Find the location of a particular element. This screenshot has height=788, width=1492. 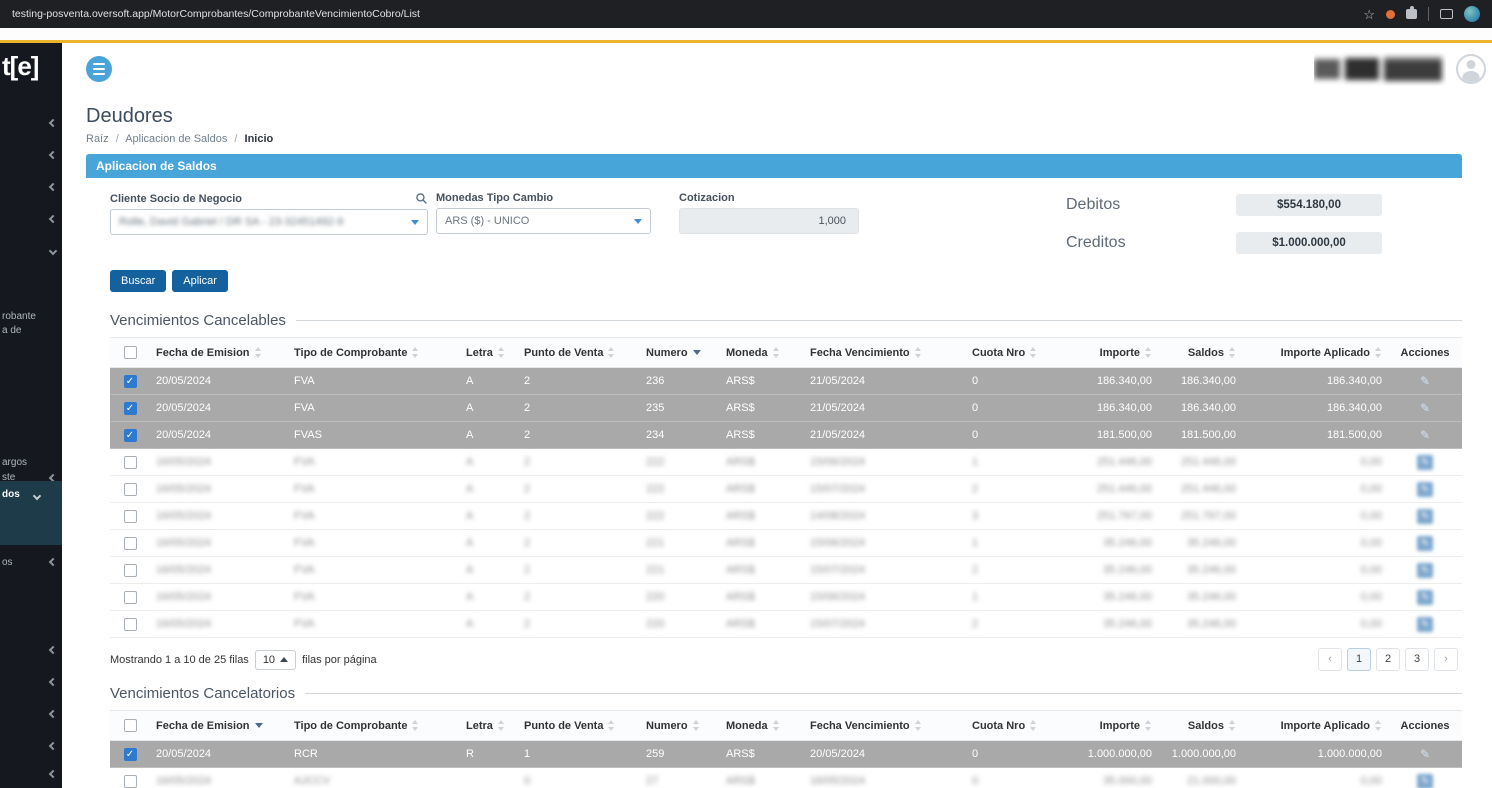

cotizacion-input: 1,000 is located at coordinates (769, 221).